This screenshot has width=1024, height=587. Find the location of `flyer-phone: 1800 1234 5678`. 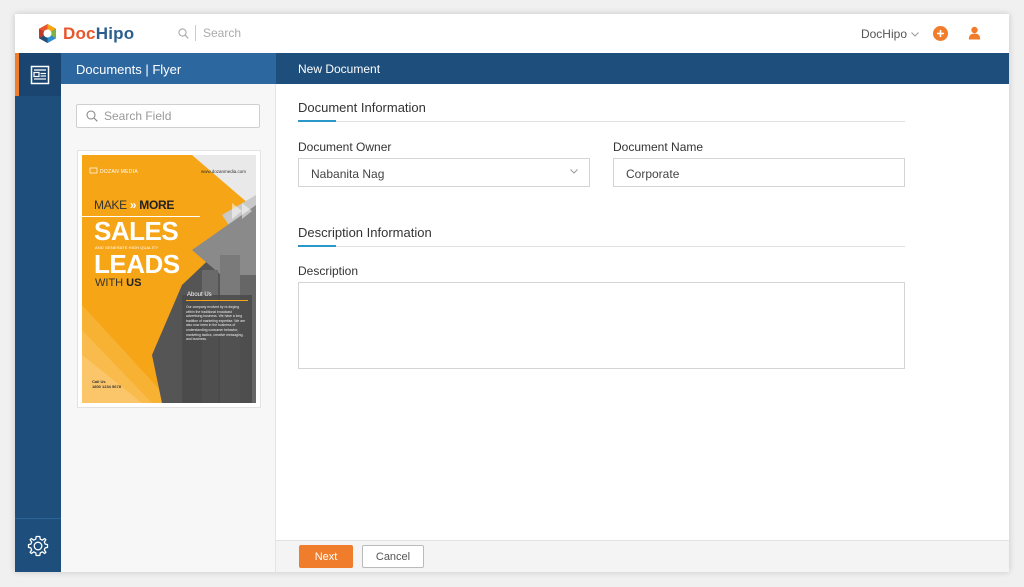

flyer-phone: 1800 1234 5678 is located at coordinates (106, 386).